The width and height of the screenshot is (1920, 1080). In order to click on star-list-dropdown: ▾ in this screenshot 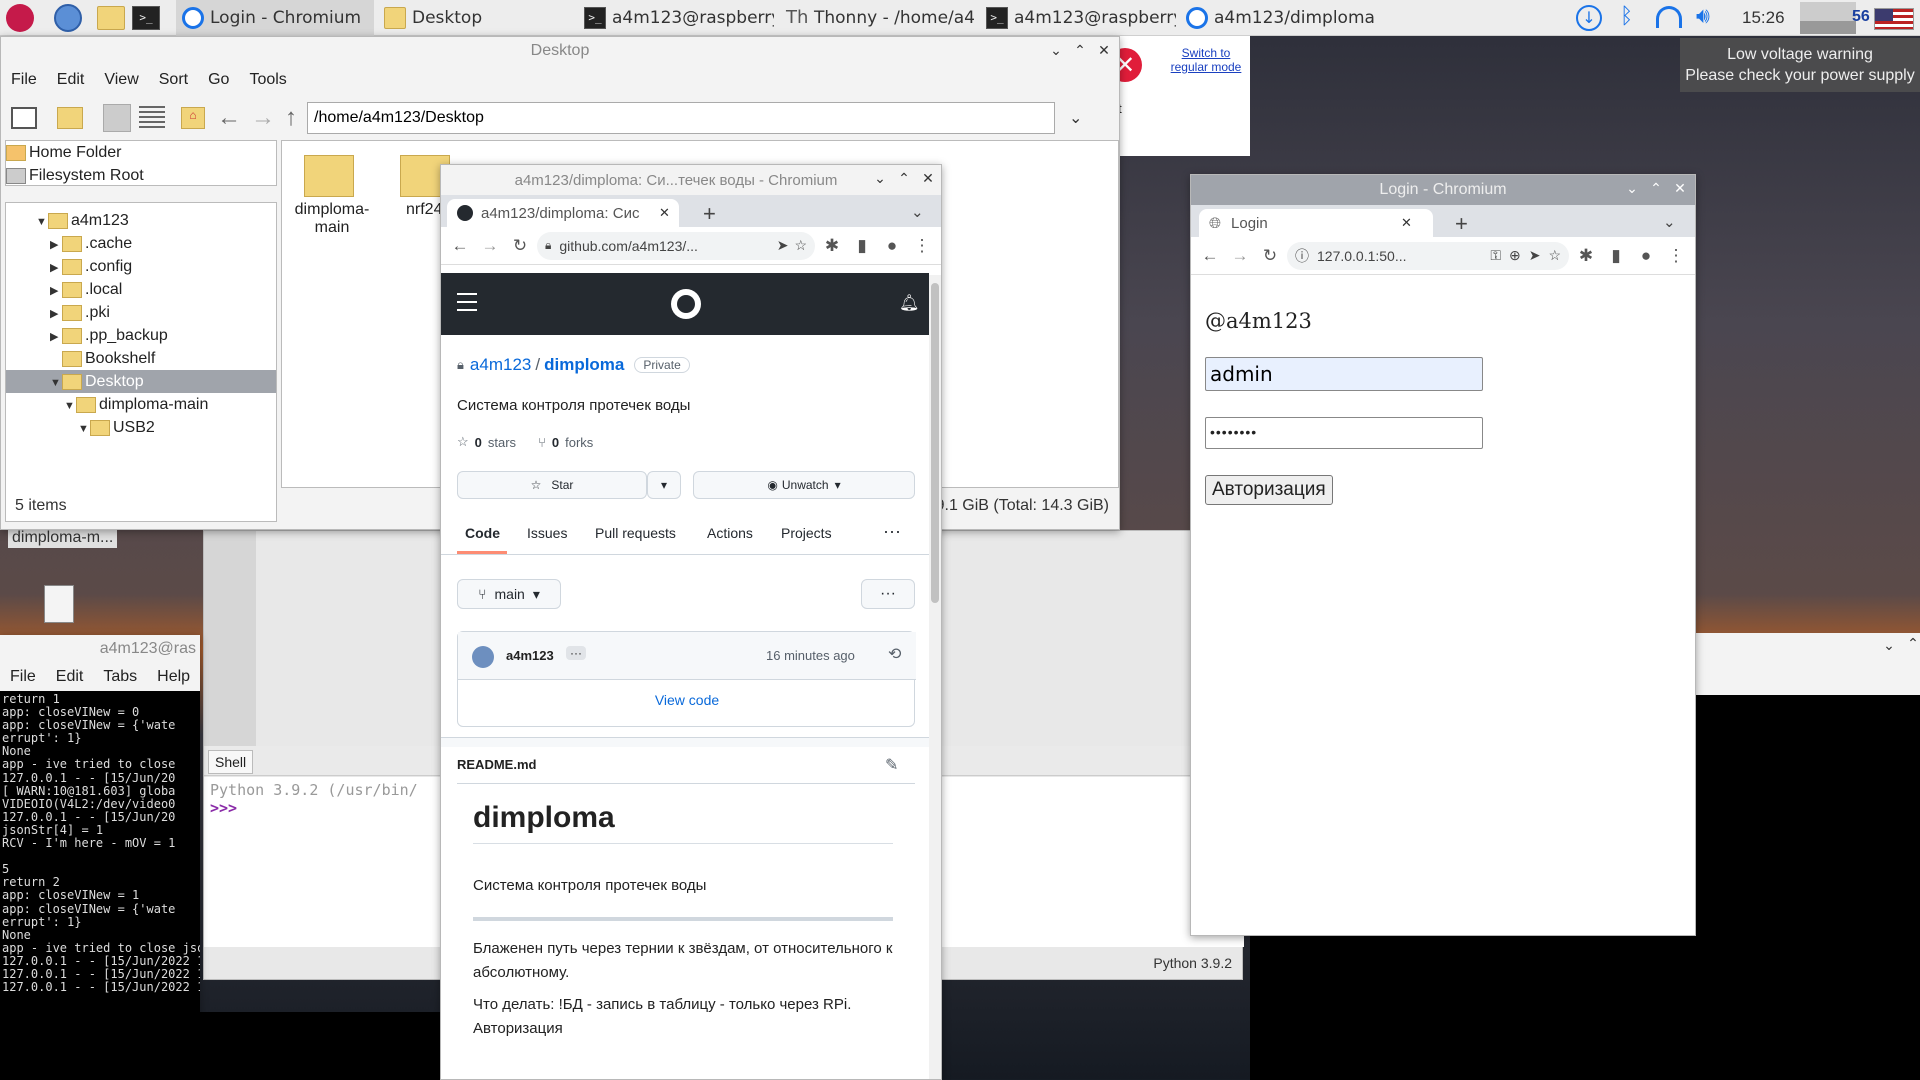, I will do `click(664, 485)`.